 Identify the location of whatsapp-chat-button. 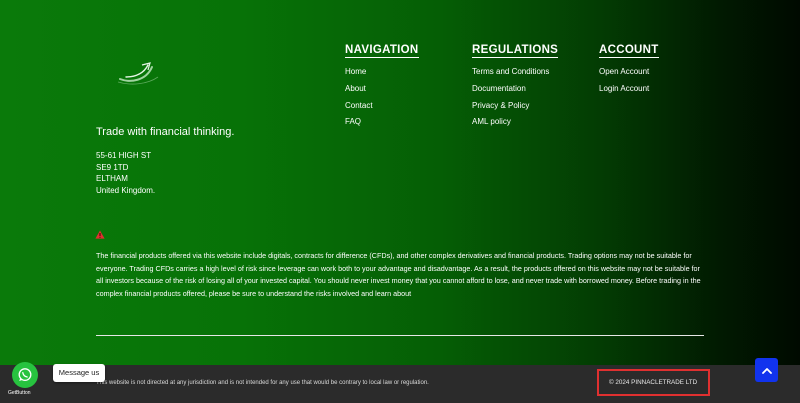
(25, 375).